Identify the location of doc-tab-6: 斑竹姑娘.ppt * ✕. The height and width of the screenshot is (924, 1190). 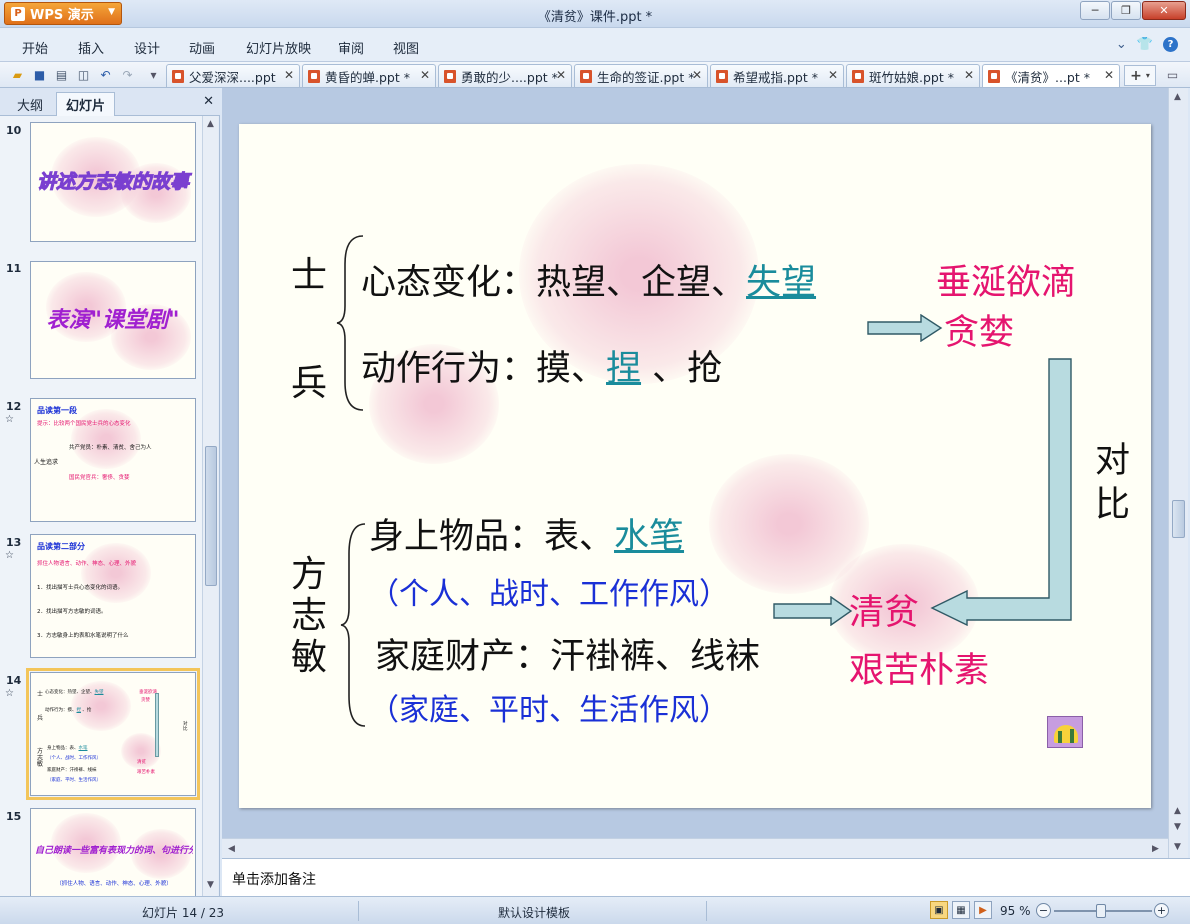
(913, 75).